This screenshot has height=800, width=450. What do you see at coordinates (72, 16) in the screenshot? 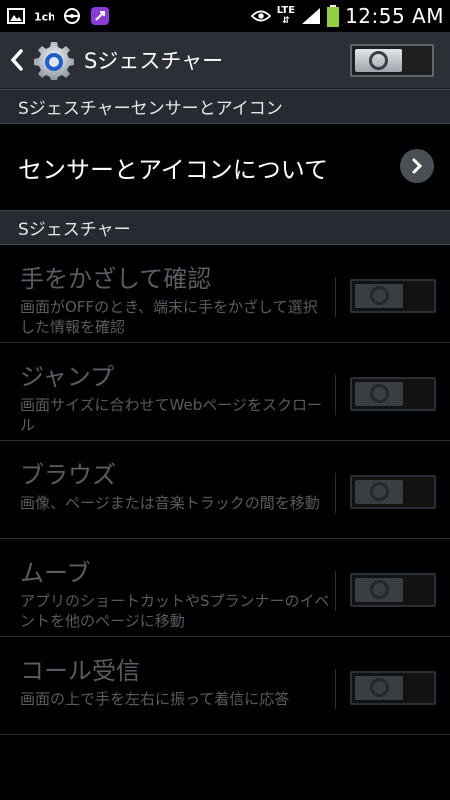
I see `steering-icon` at bounding box center [72, 16].